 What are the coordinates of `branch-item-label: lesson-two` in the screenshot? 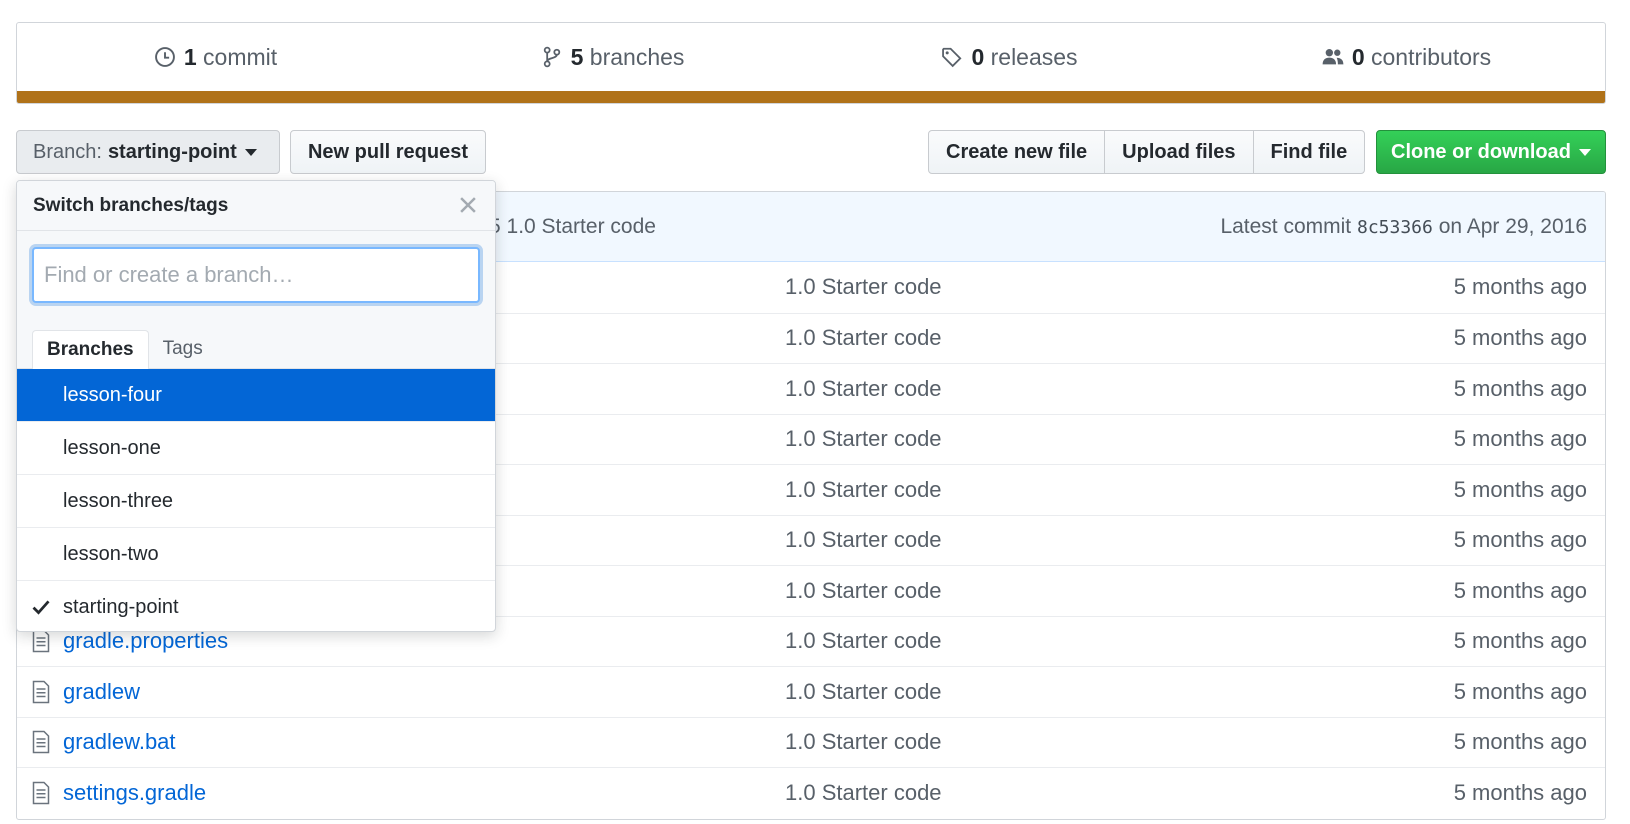 It's located at (111, 553).